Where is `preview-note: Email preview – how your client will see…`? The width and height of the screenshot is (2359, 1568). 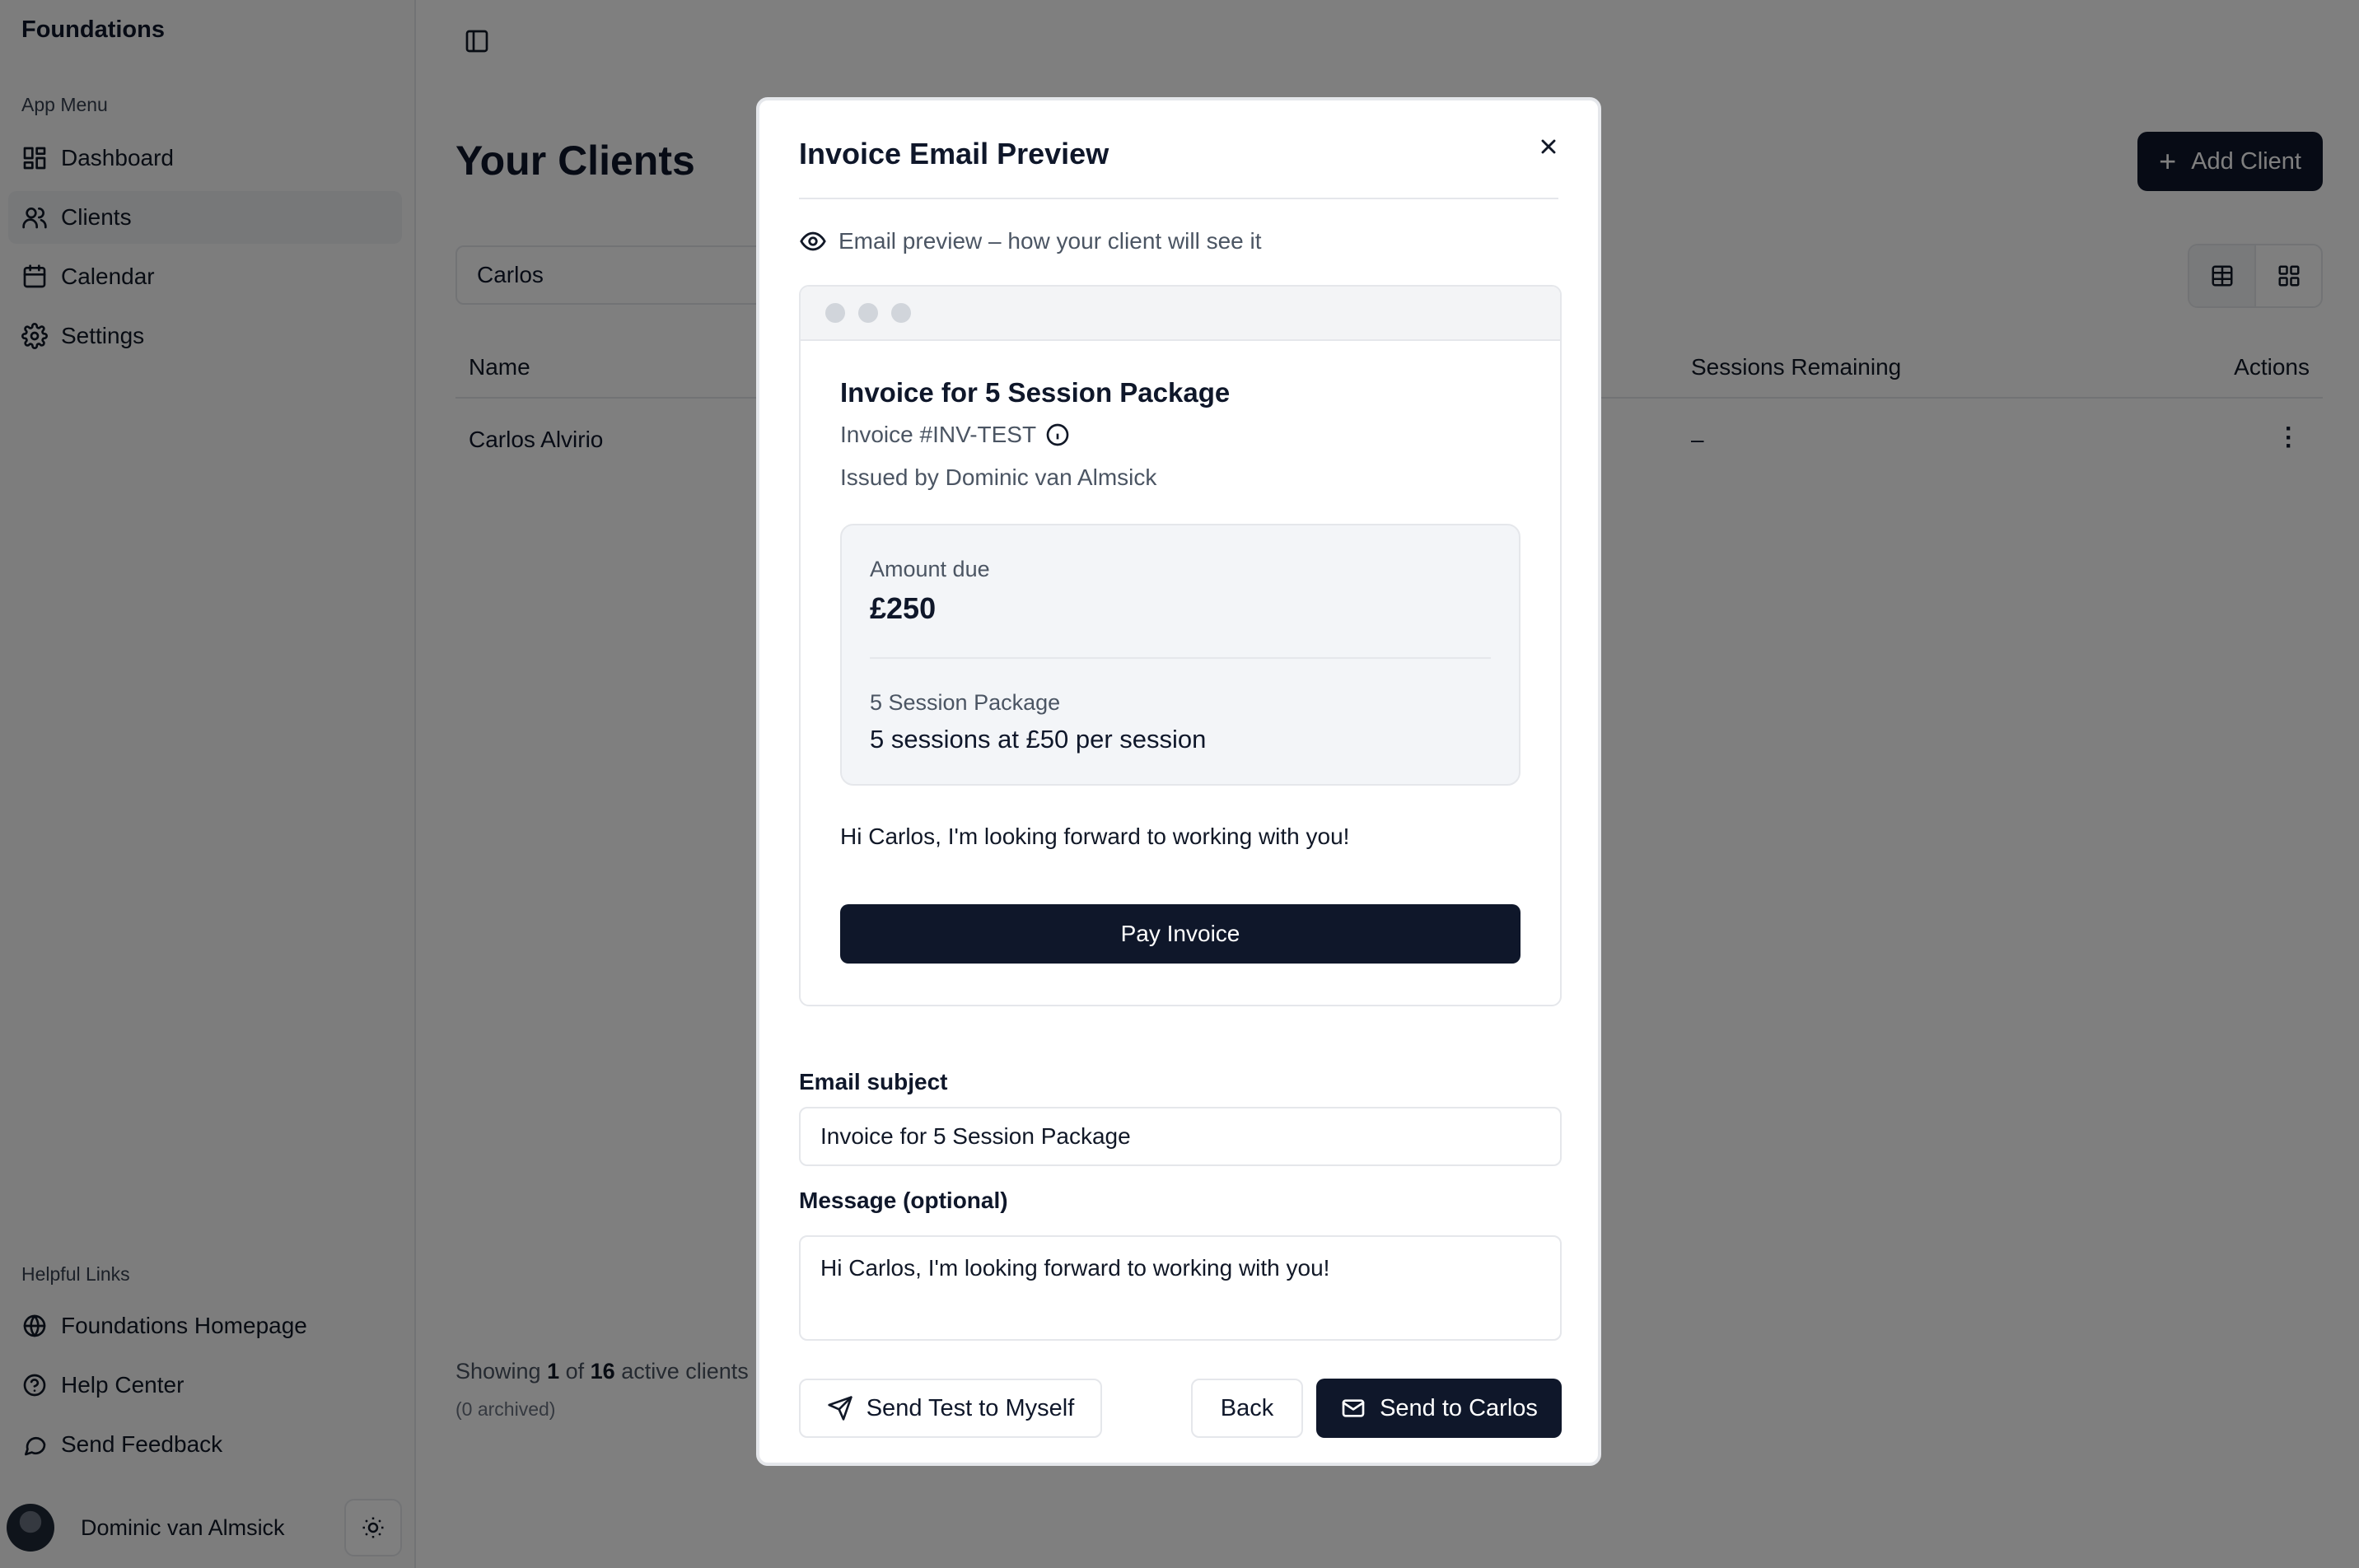
preview-note: Email preview – how your client will see… is located at coordinates (1030, 241).